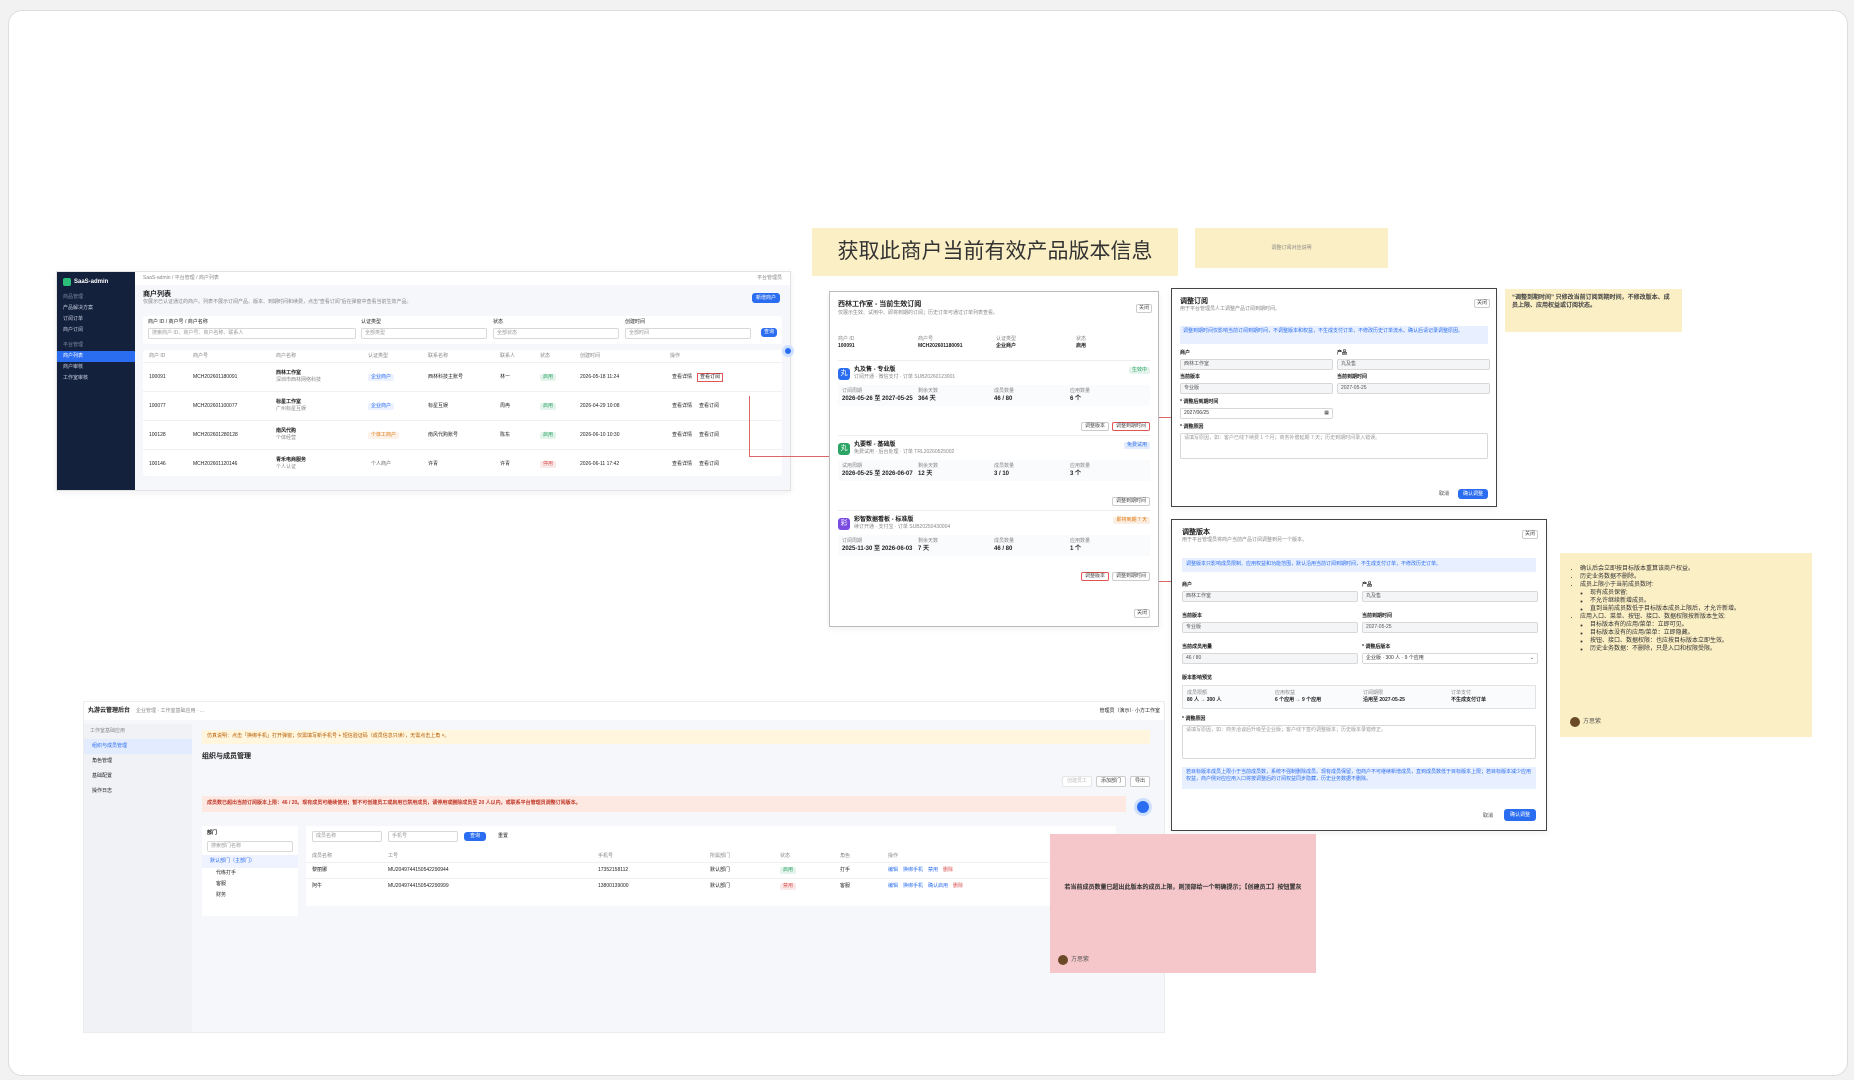 This screenshot has height=1080, width=1854. What do you see at coordinates (250, 873) in the screenshot?
I see `dept-item: 代练打手` at bounding box center [250, 873].